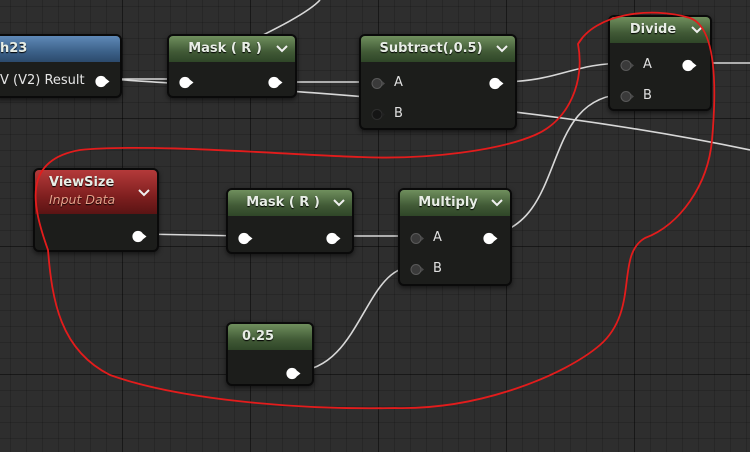 This screenshot has width=750, height=452. What do you see at coordinates (431, 48) in the screenshot?
I see `node-title: Subtract(,0.5)` at bounding box center [431, 48].